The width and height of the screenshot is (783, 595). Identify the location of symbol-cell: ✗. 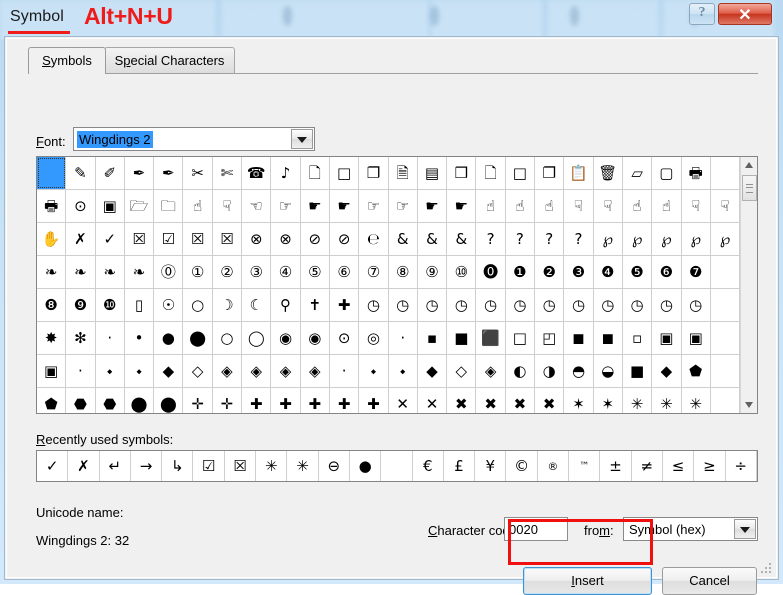
(81, 239).